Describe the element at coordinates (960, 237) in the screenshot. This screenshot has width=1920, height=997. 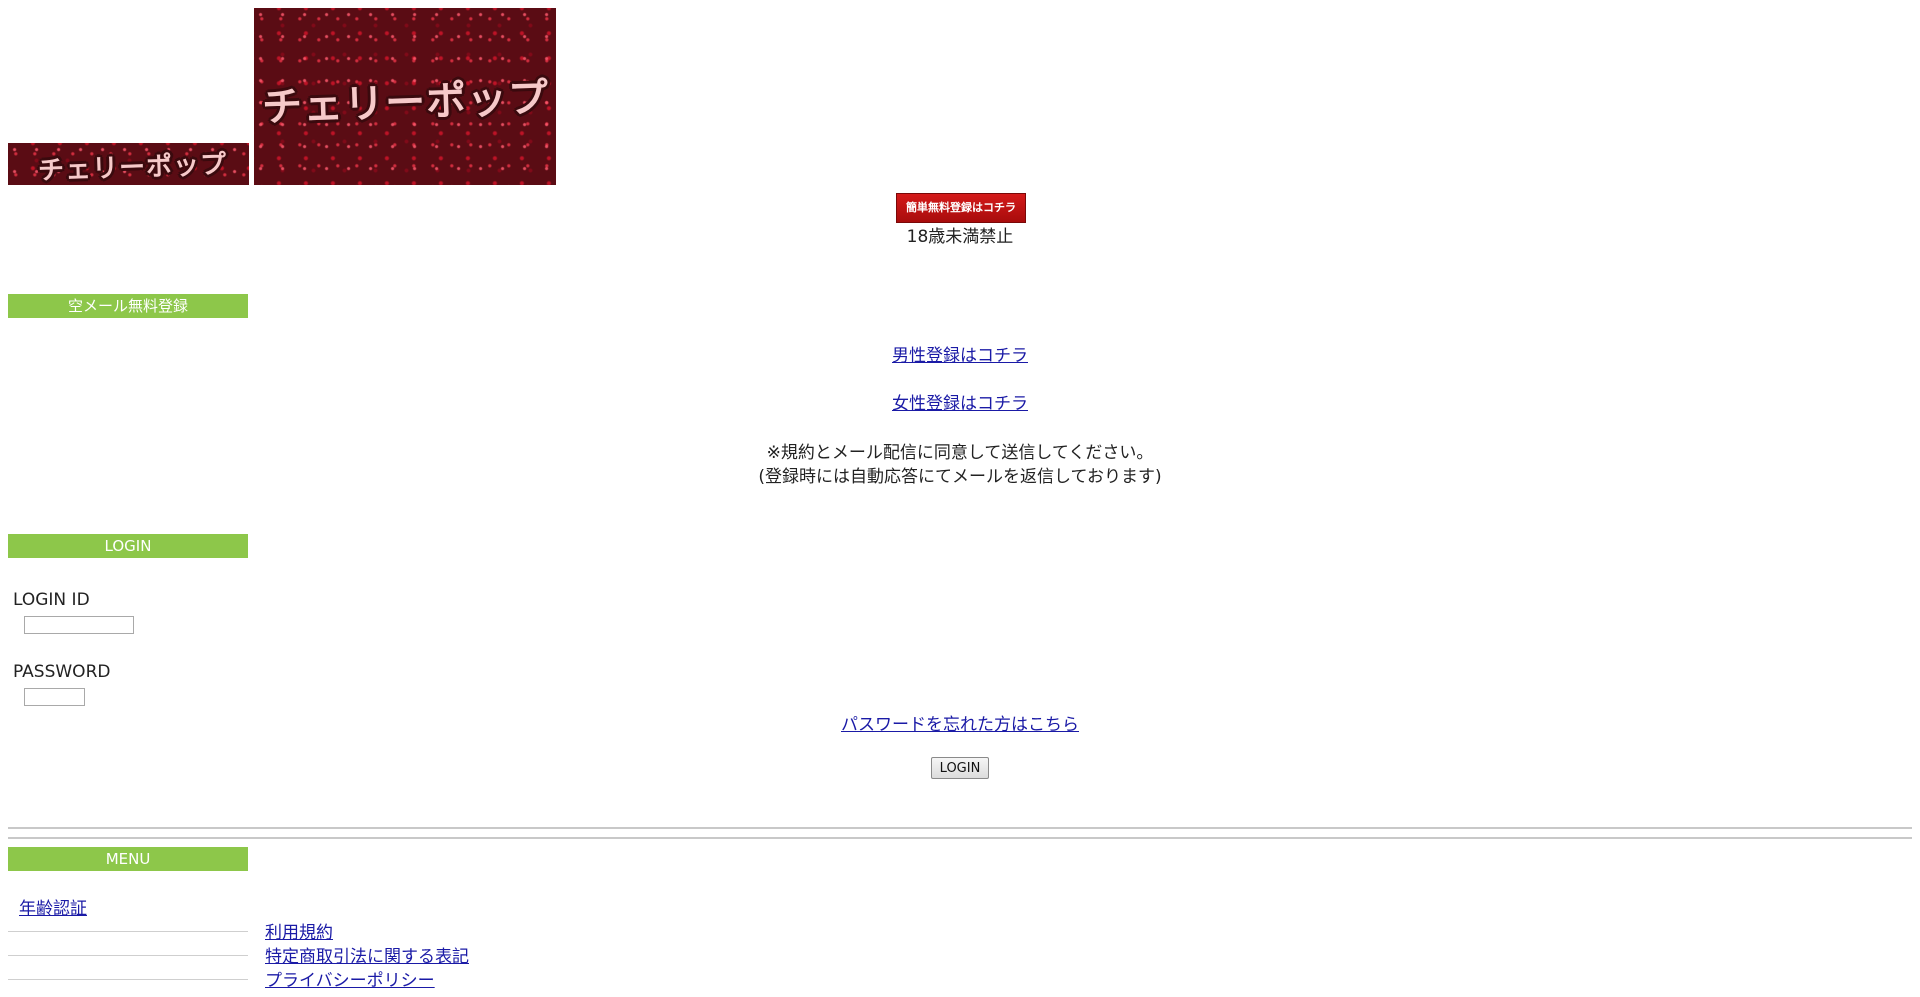
I see `age-restriction-notice: 18歳未満禁止` at that location.